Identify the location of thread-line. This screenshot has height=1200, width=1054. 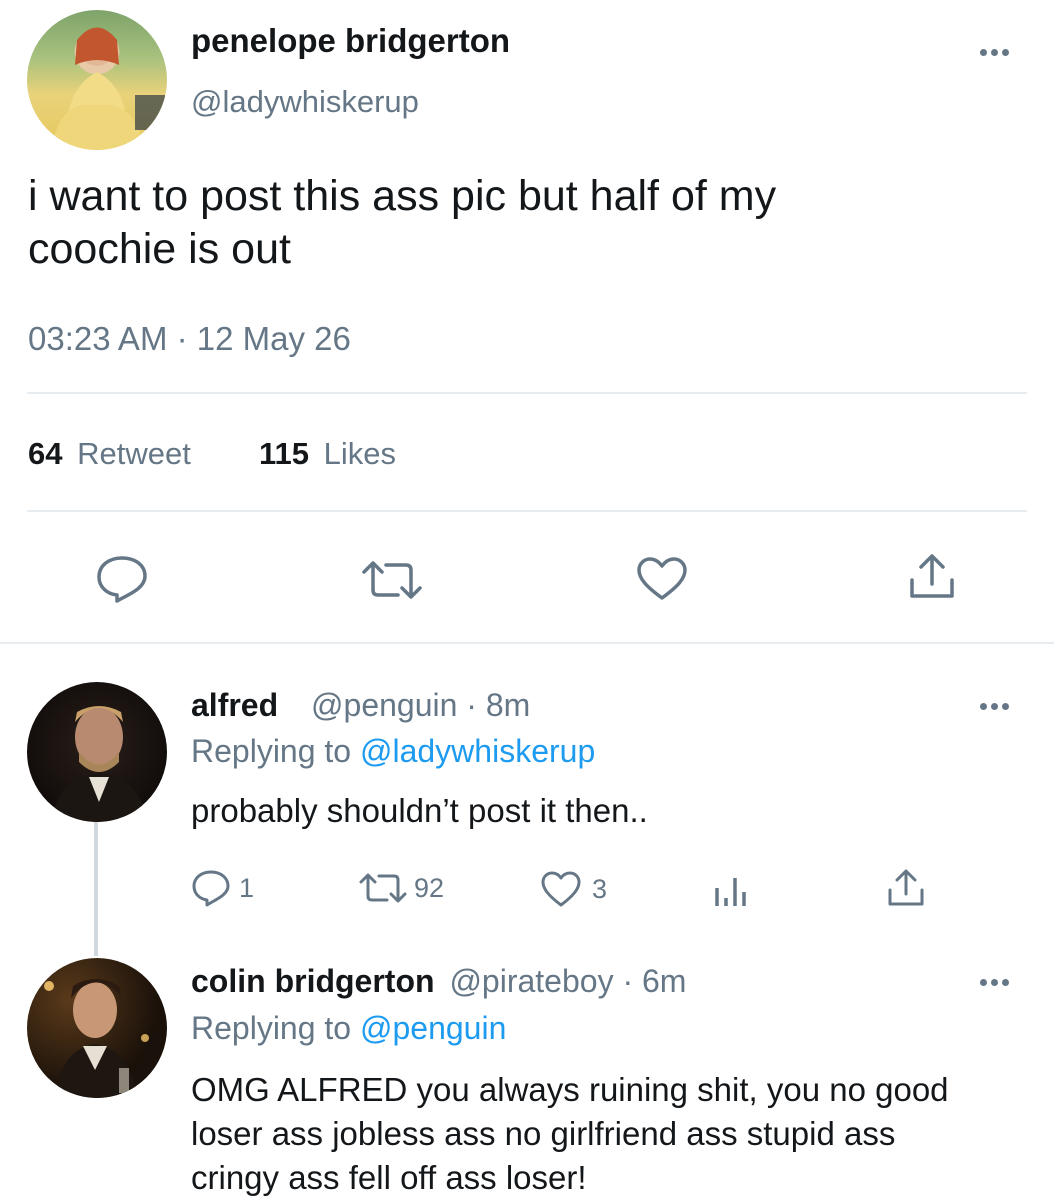
(96, 889).